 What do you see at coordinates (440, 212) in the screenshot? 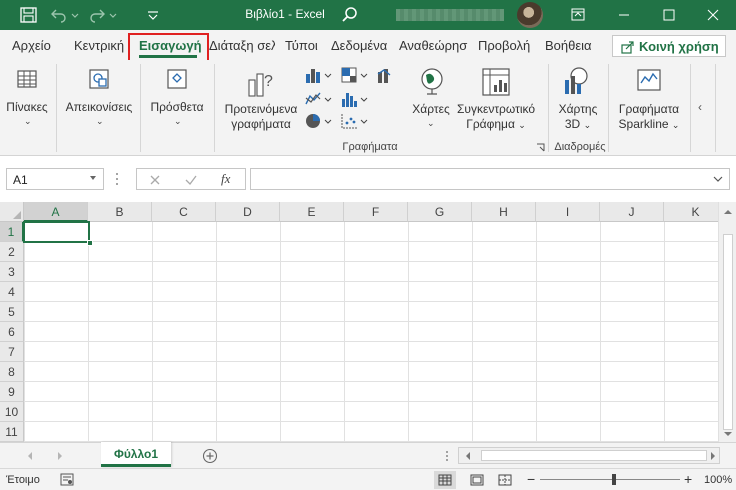
I see `column-header-g: G` at bounding box center [440, 212].